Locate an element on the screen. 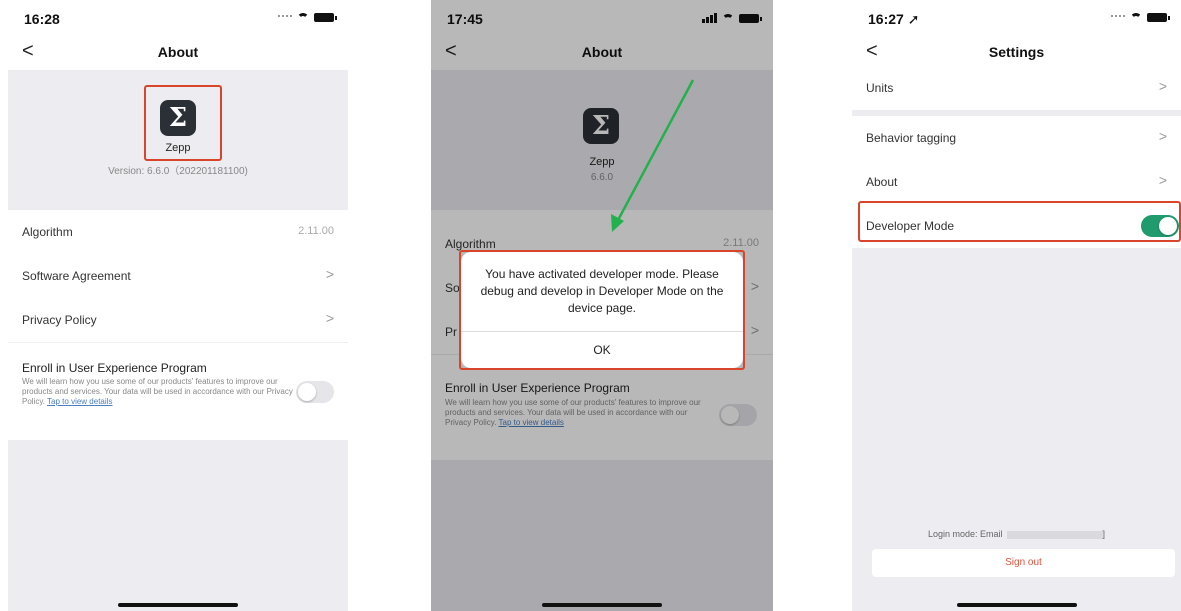  algorithm-label: Algorithm is located at coordinates (47, 232).